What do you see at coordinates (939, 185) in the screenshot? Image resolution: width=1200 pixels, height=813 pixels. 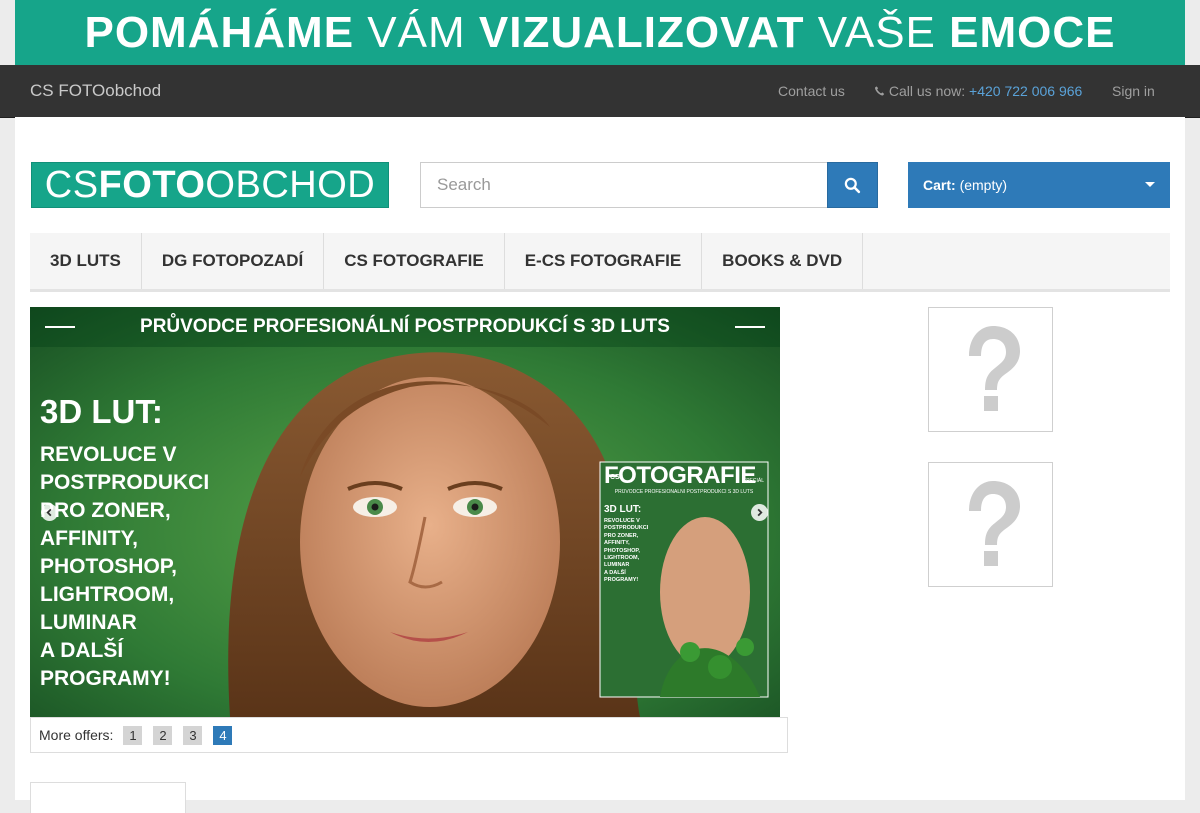 I see `cart-label: Cart:` at bounding box center [939, 185].